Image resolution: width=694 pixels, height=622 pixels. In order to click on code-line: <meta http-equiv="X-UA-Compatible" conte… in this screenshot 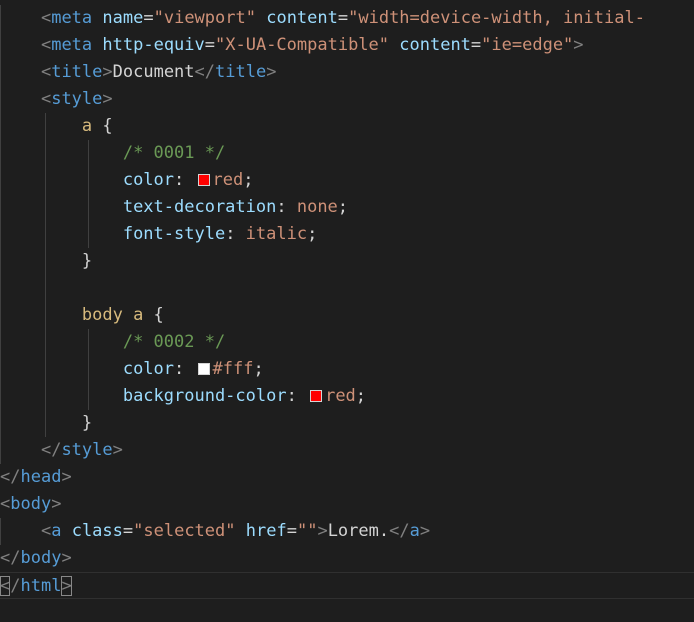, I will do `click(347, 45)`.